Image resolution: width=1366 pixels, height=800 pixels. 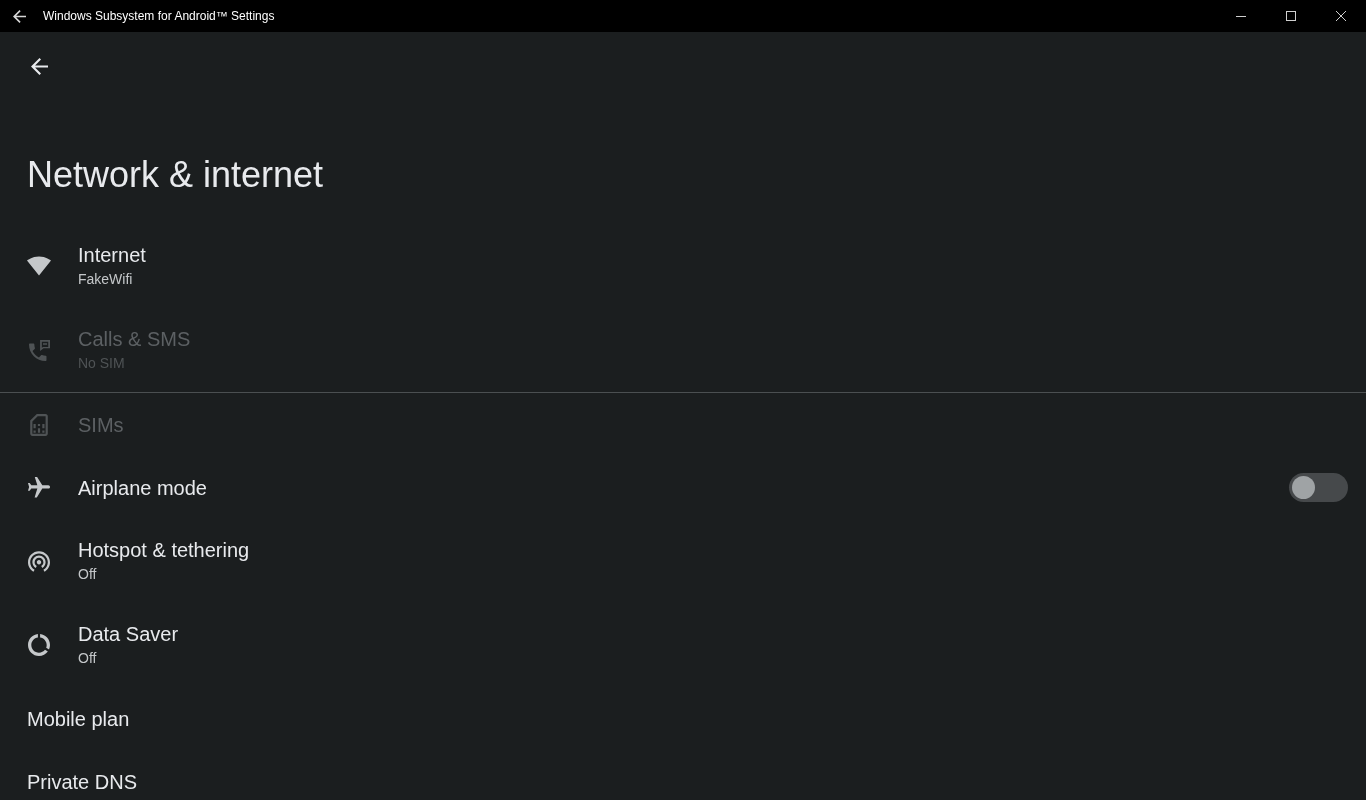 I want to click on setting-summary: FakeWifi, so click(x=105, y=279).